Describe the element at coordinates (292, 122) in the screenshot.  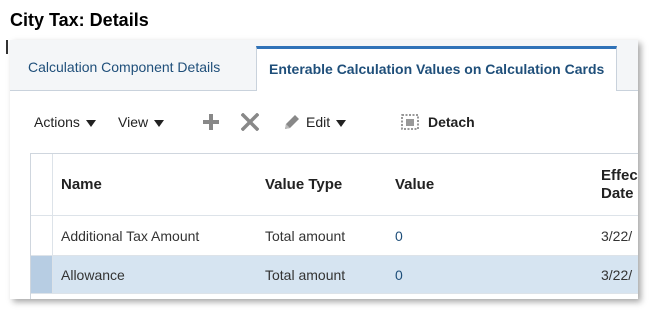
I see `pencil-icon` at that location.